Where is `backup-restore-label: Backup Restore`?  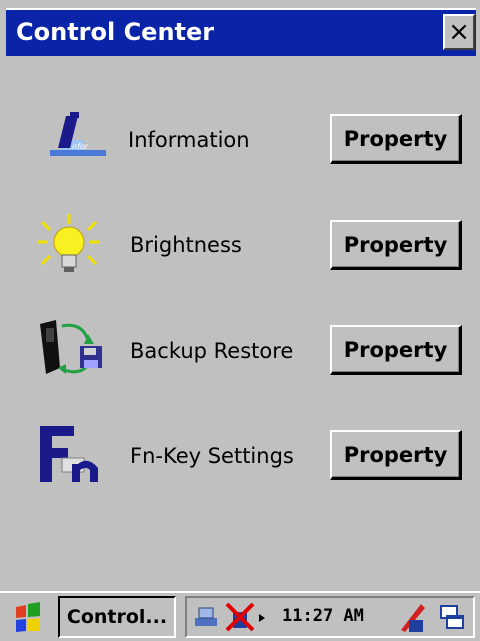 backup-restore-label: Backup Restore is located at coordinates (212, 351).